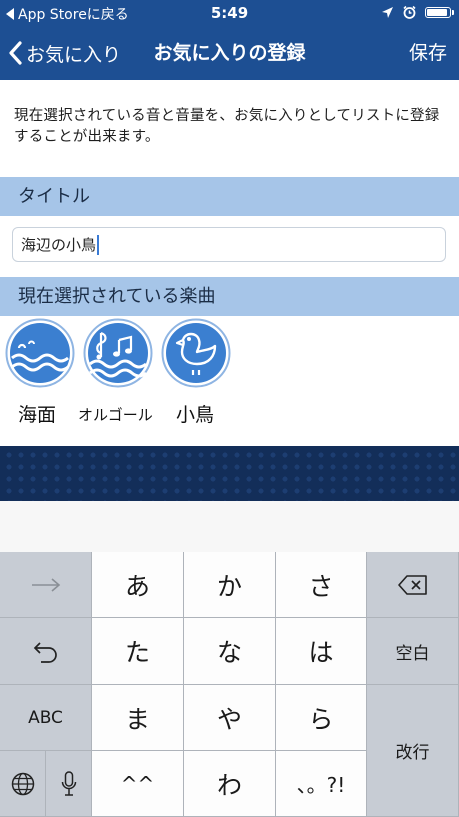 Image resolution: width=459 pixels, height=817 pixels. Describe the element at coordinates (321, 585) in the screenshot. I see `key-sa: さ` at that location.